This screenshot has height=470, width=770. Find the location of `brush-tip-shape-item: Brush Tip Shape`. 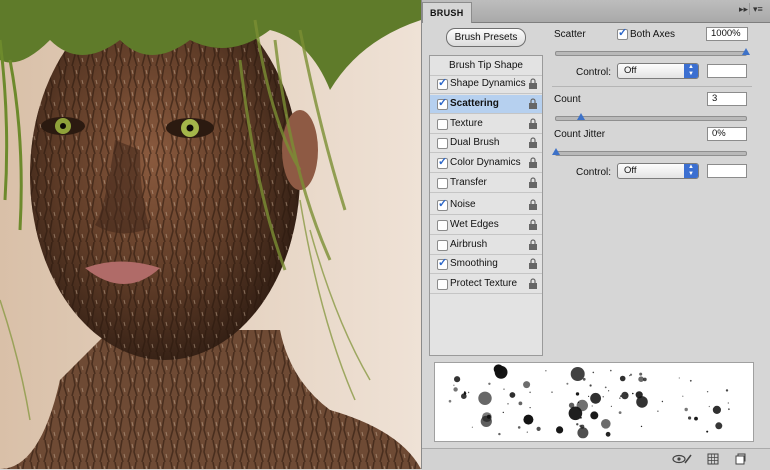

brush-tip-shape-item: Brush Tip Shape is located at coordinates (486, 66).